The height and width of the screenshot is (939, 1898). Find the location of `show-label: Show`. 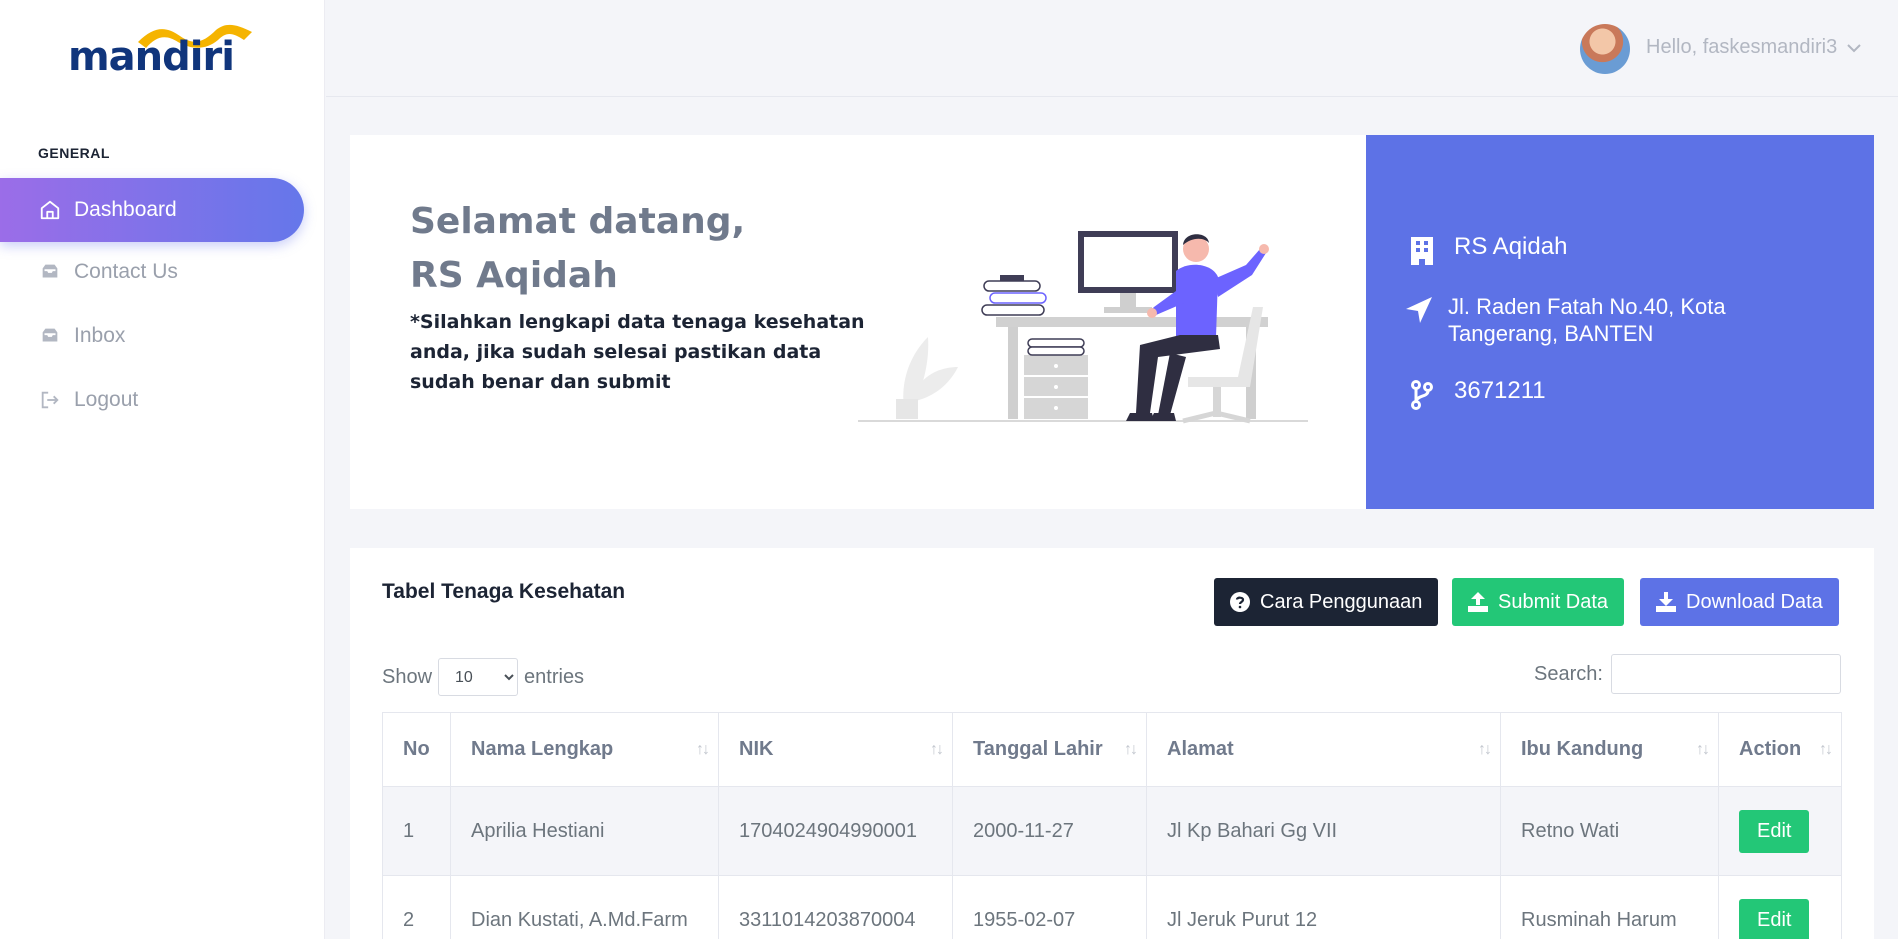

show-label: Show is located at coordinates (407, 676).